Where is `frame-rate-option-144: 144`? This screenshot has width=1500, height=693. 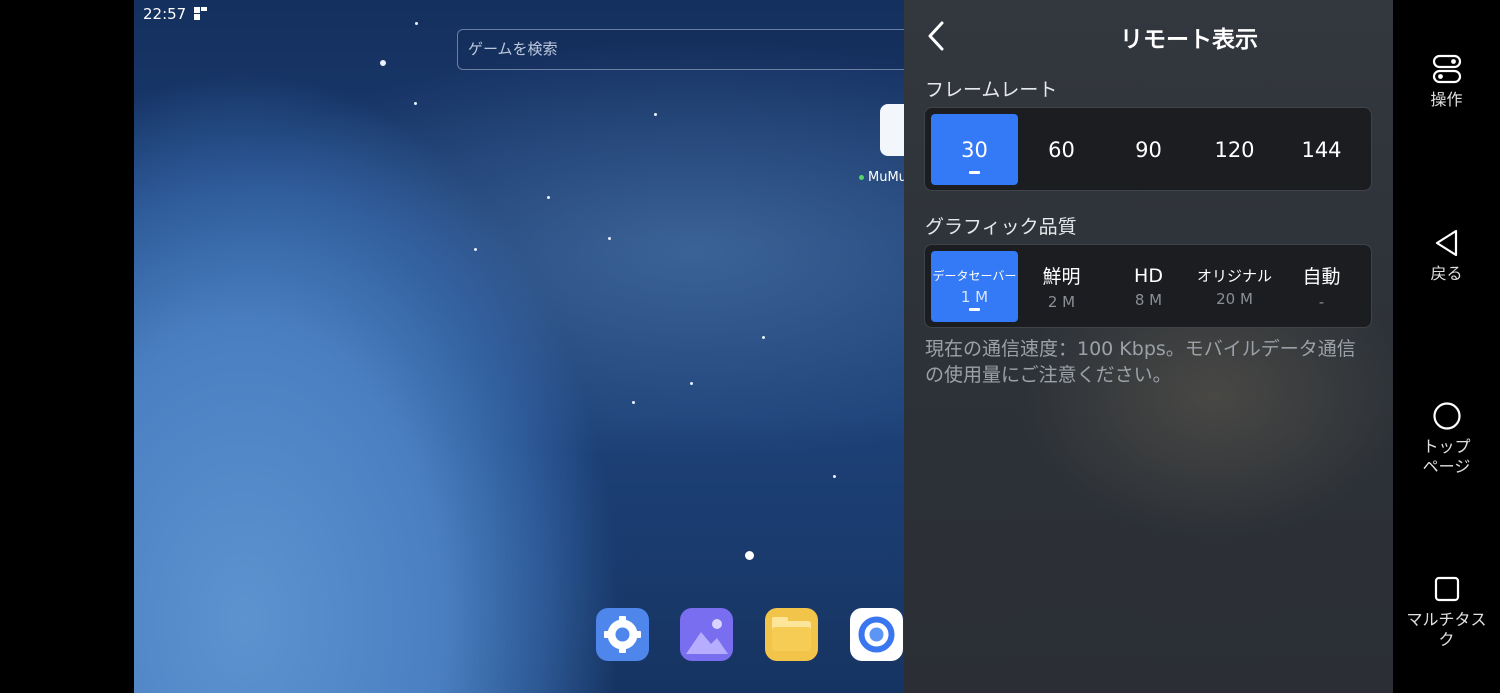 frame-rate-option-144: 144 is located at coordinates (1321, 149).